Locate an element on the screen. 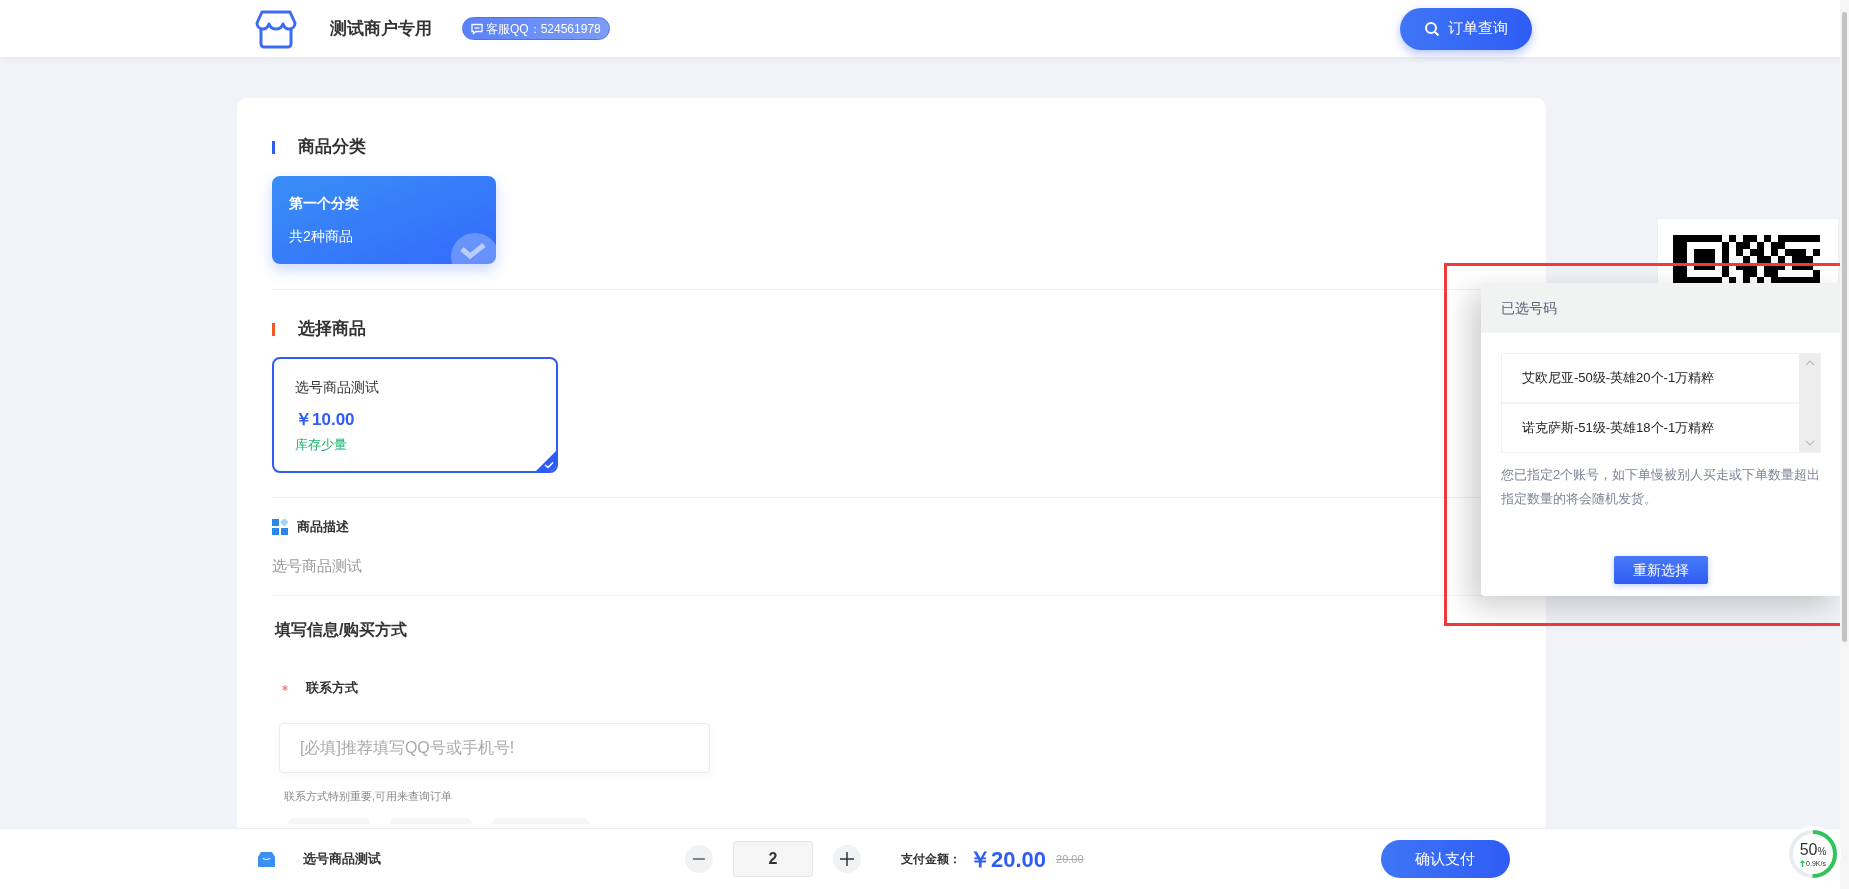 The width and height of the screenshot is (1849, 889). chevron-down-icon is located at coordinates (1809, 443).